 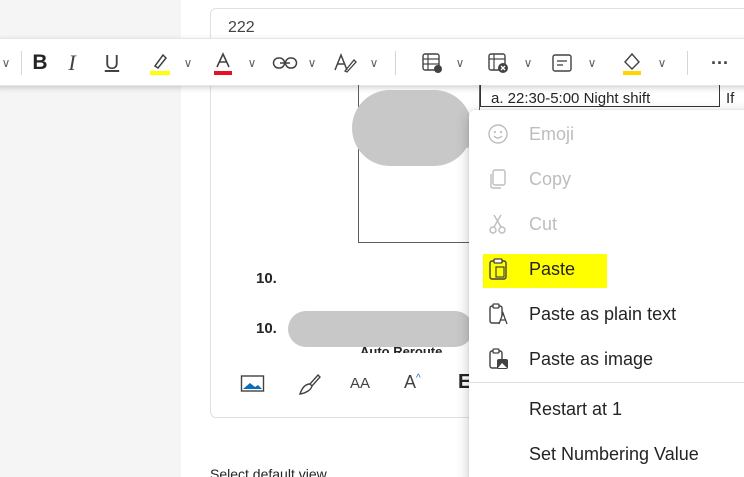 What do you see at coordinates (606, 382) in the screenshot?
I see `menu-divider` at bounding box center [606, 382].